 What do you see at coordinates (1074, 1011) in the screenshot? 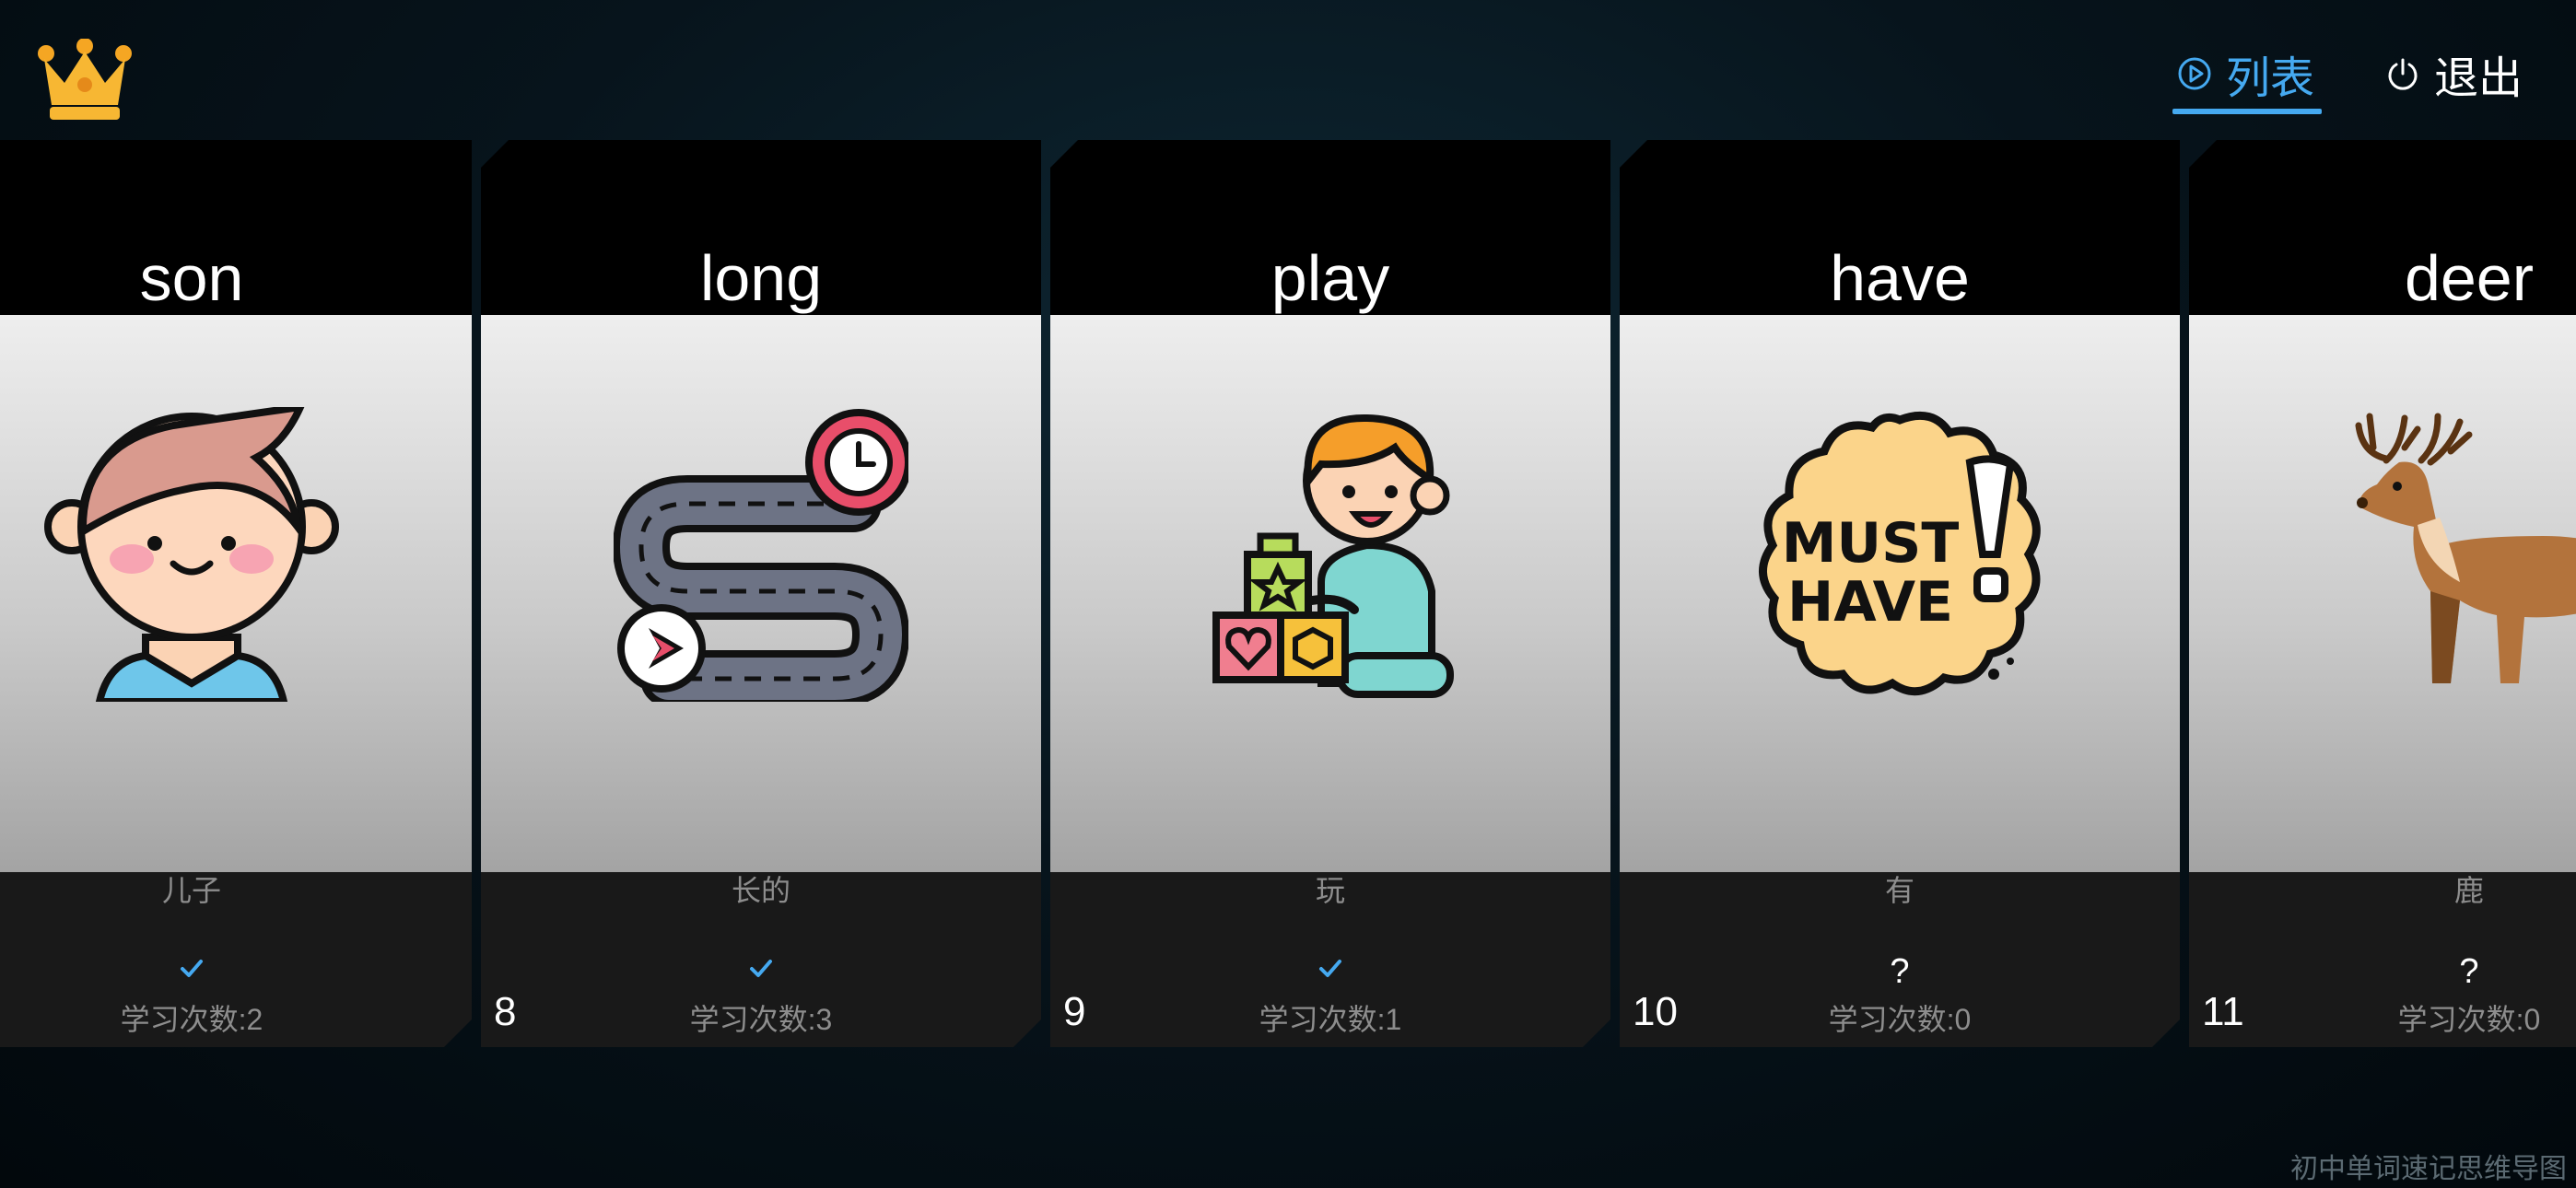
I see `card-index: 9` at bounding box center [1074, 1011].